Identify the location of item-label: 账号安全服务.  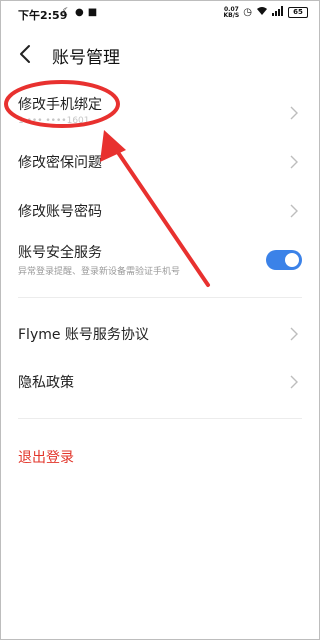
(60, 253).